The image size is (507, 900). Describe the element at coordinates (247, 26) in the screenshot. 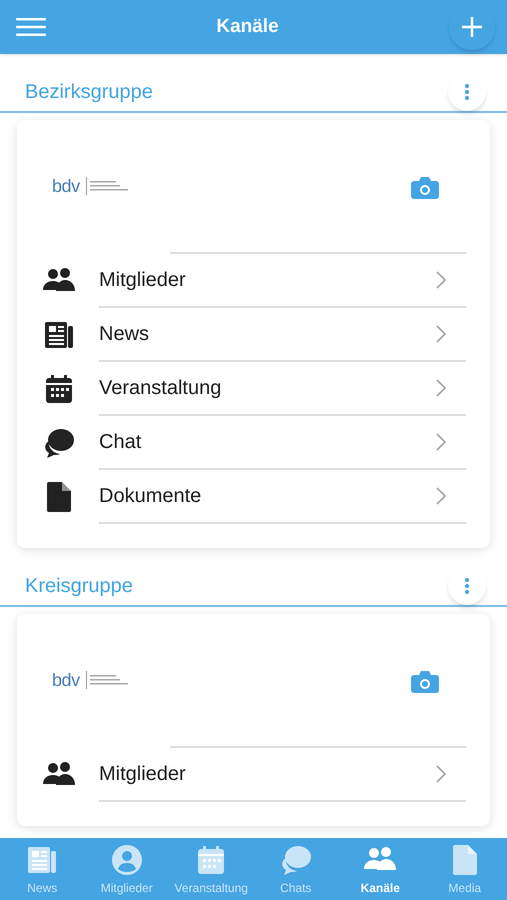

I see `screen-title: Kanäle` at that location.